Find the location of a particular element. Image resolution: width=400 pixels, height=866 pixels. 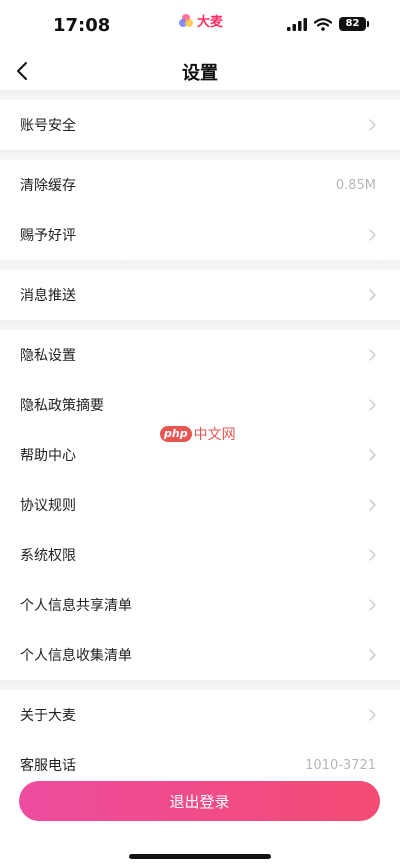

settings-row: 隐私设置 is located at coordinates (200, 355).